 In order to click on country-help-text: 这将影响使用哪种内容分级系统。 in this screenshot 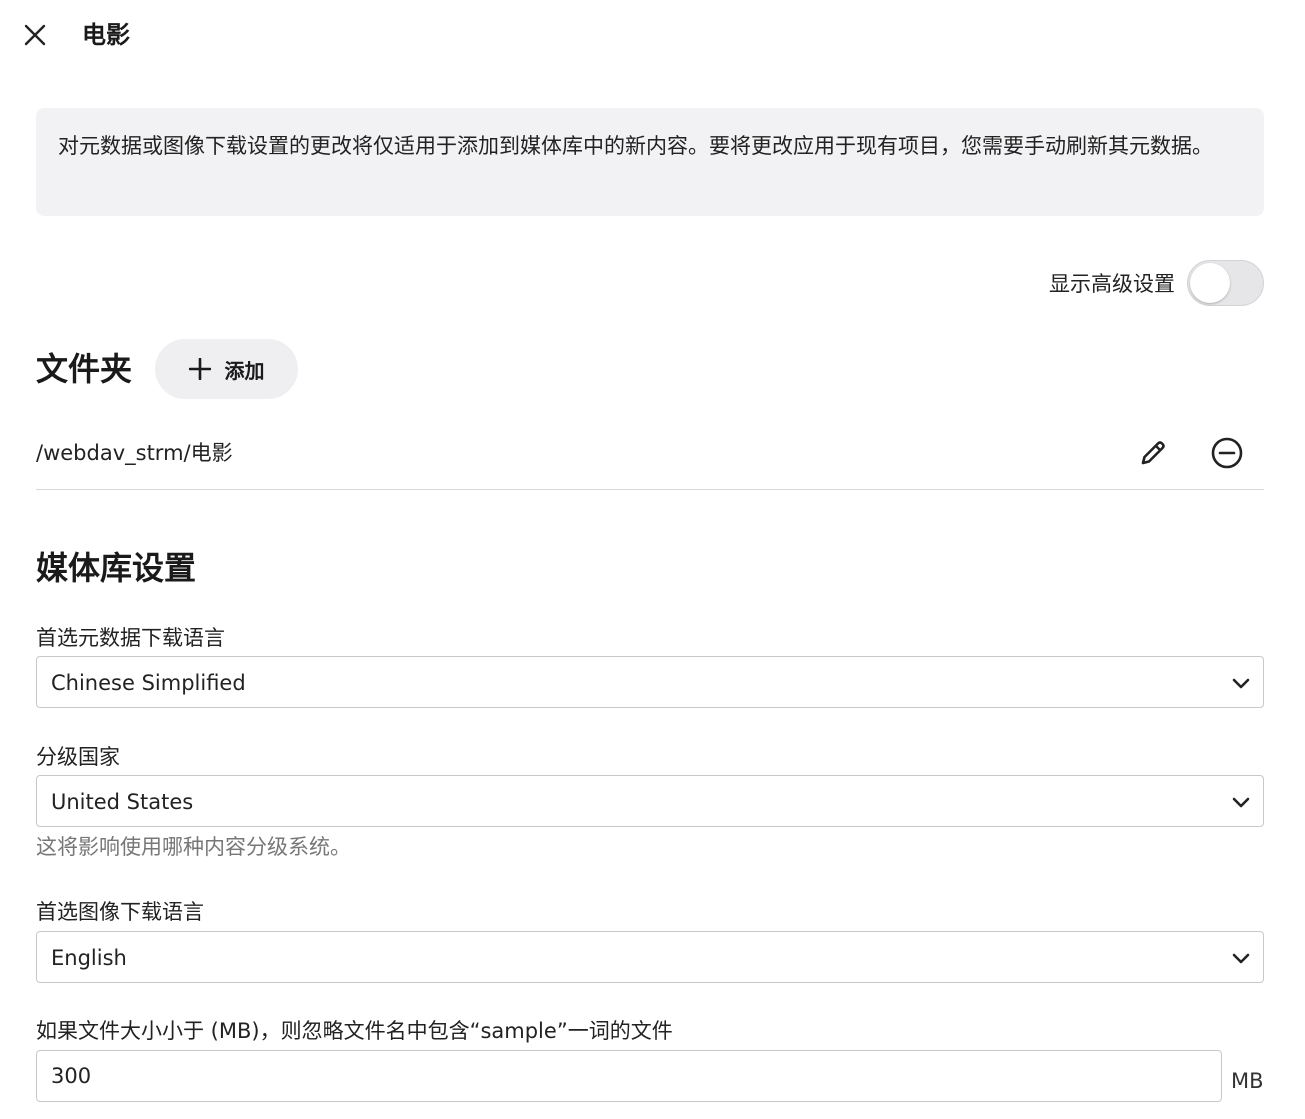, I will do `click(193, 847)`.